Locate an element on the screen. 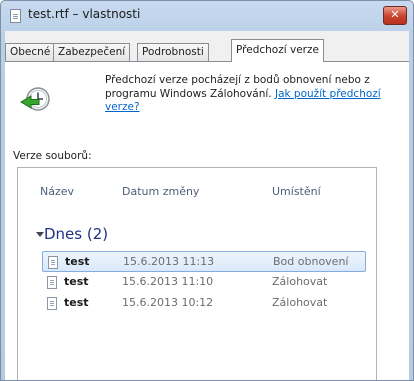 The width and height of the screenshot is (414, 381). window-title: test.rtf – vlastnosti is located at coordinates (84, 14).